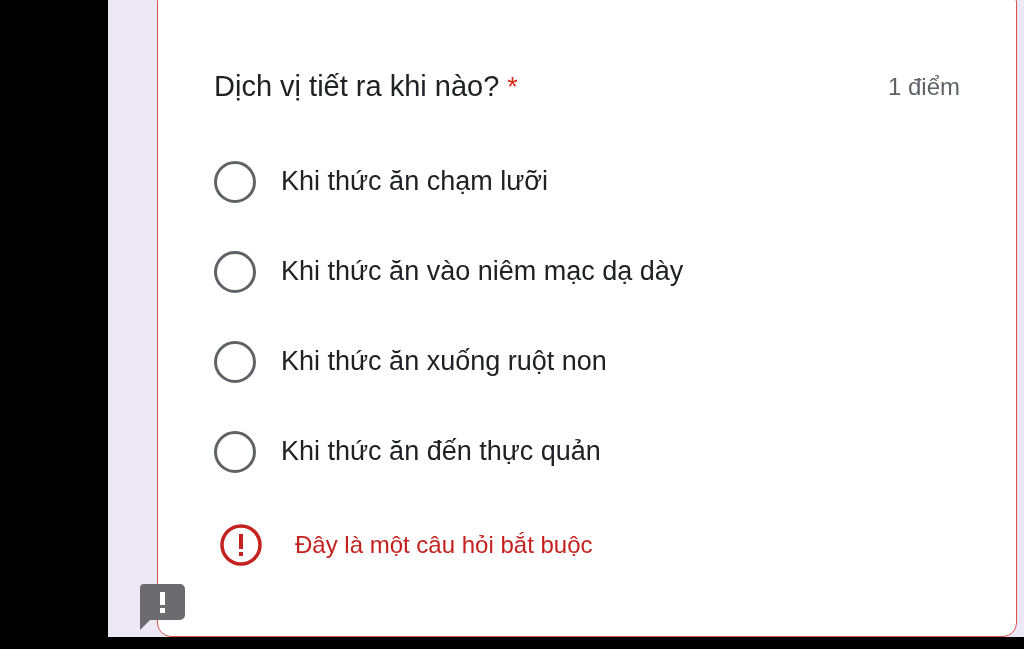  I want to click on feedback-icon, so click(163, 607).